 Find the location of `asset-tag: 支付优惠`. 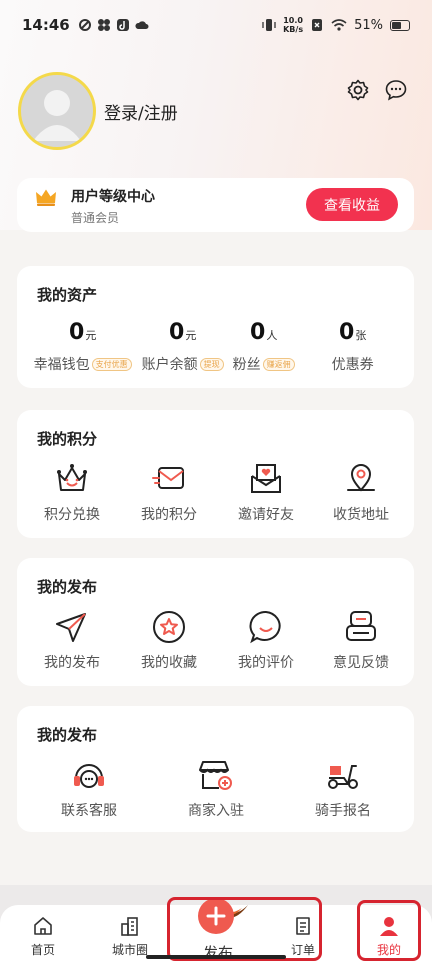

asset-tag: 支付优惠 is located at coordinates (111, 364).